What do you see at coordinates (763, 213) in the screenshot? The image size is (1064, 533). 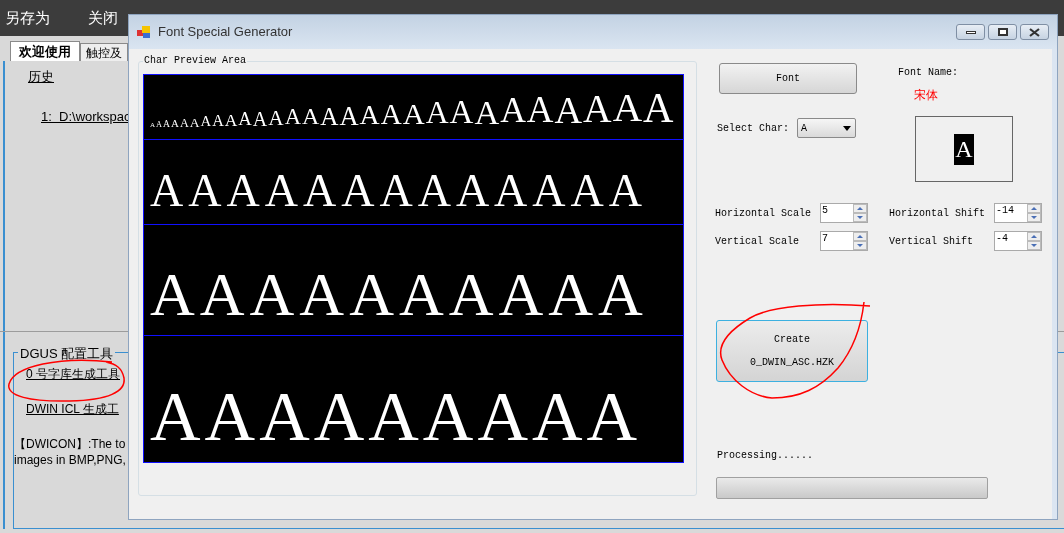 I see `spinner-label: Horizontal Scale` at bounding box center [763, 213].